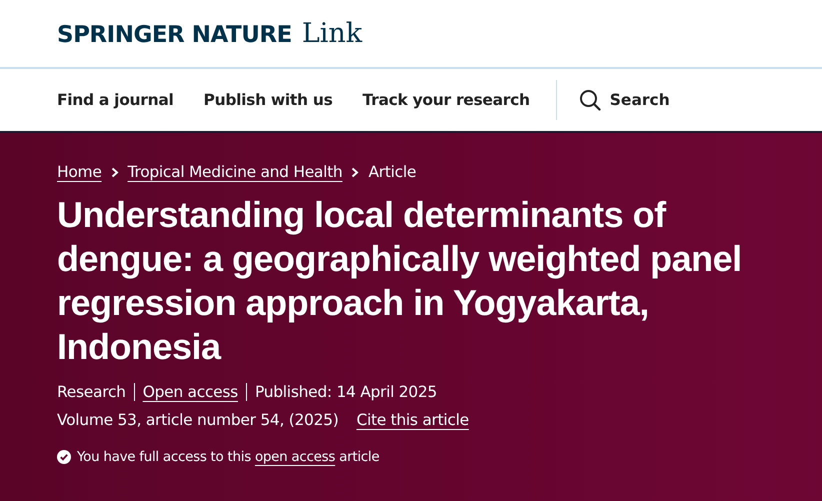  What do you see at coordinates (345, 392) in the screenshot?
I see `meta-text: Published: 14 April 2025` at bounding box center [345, 392].